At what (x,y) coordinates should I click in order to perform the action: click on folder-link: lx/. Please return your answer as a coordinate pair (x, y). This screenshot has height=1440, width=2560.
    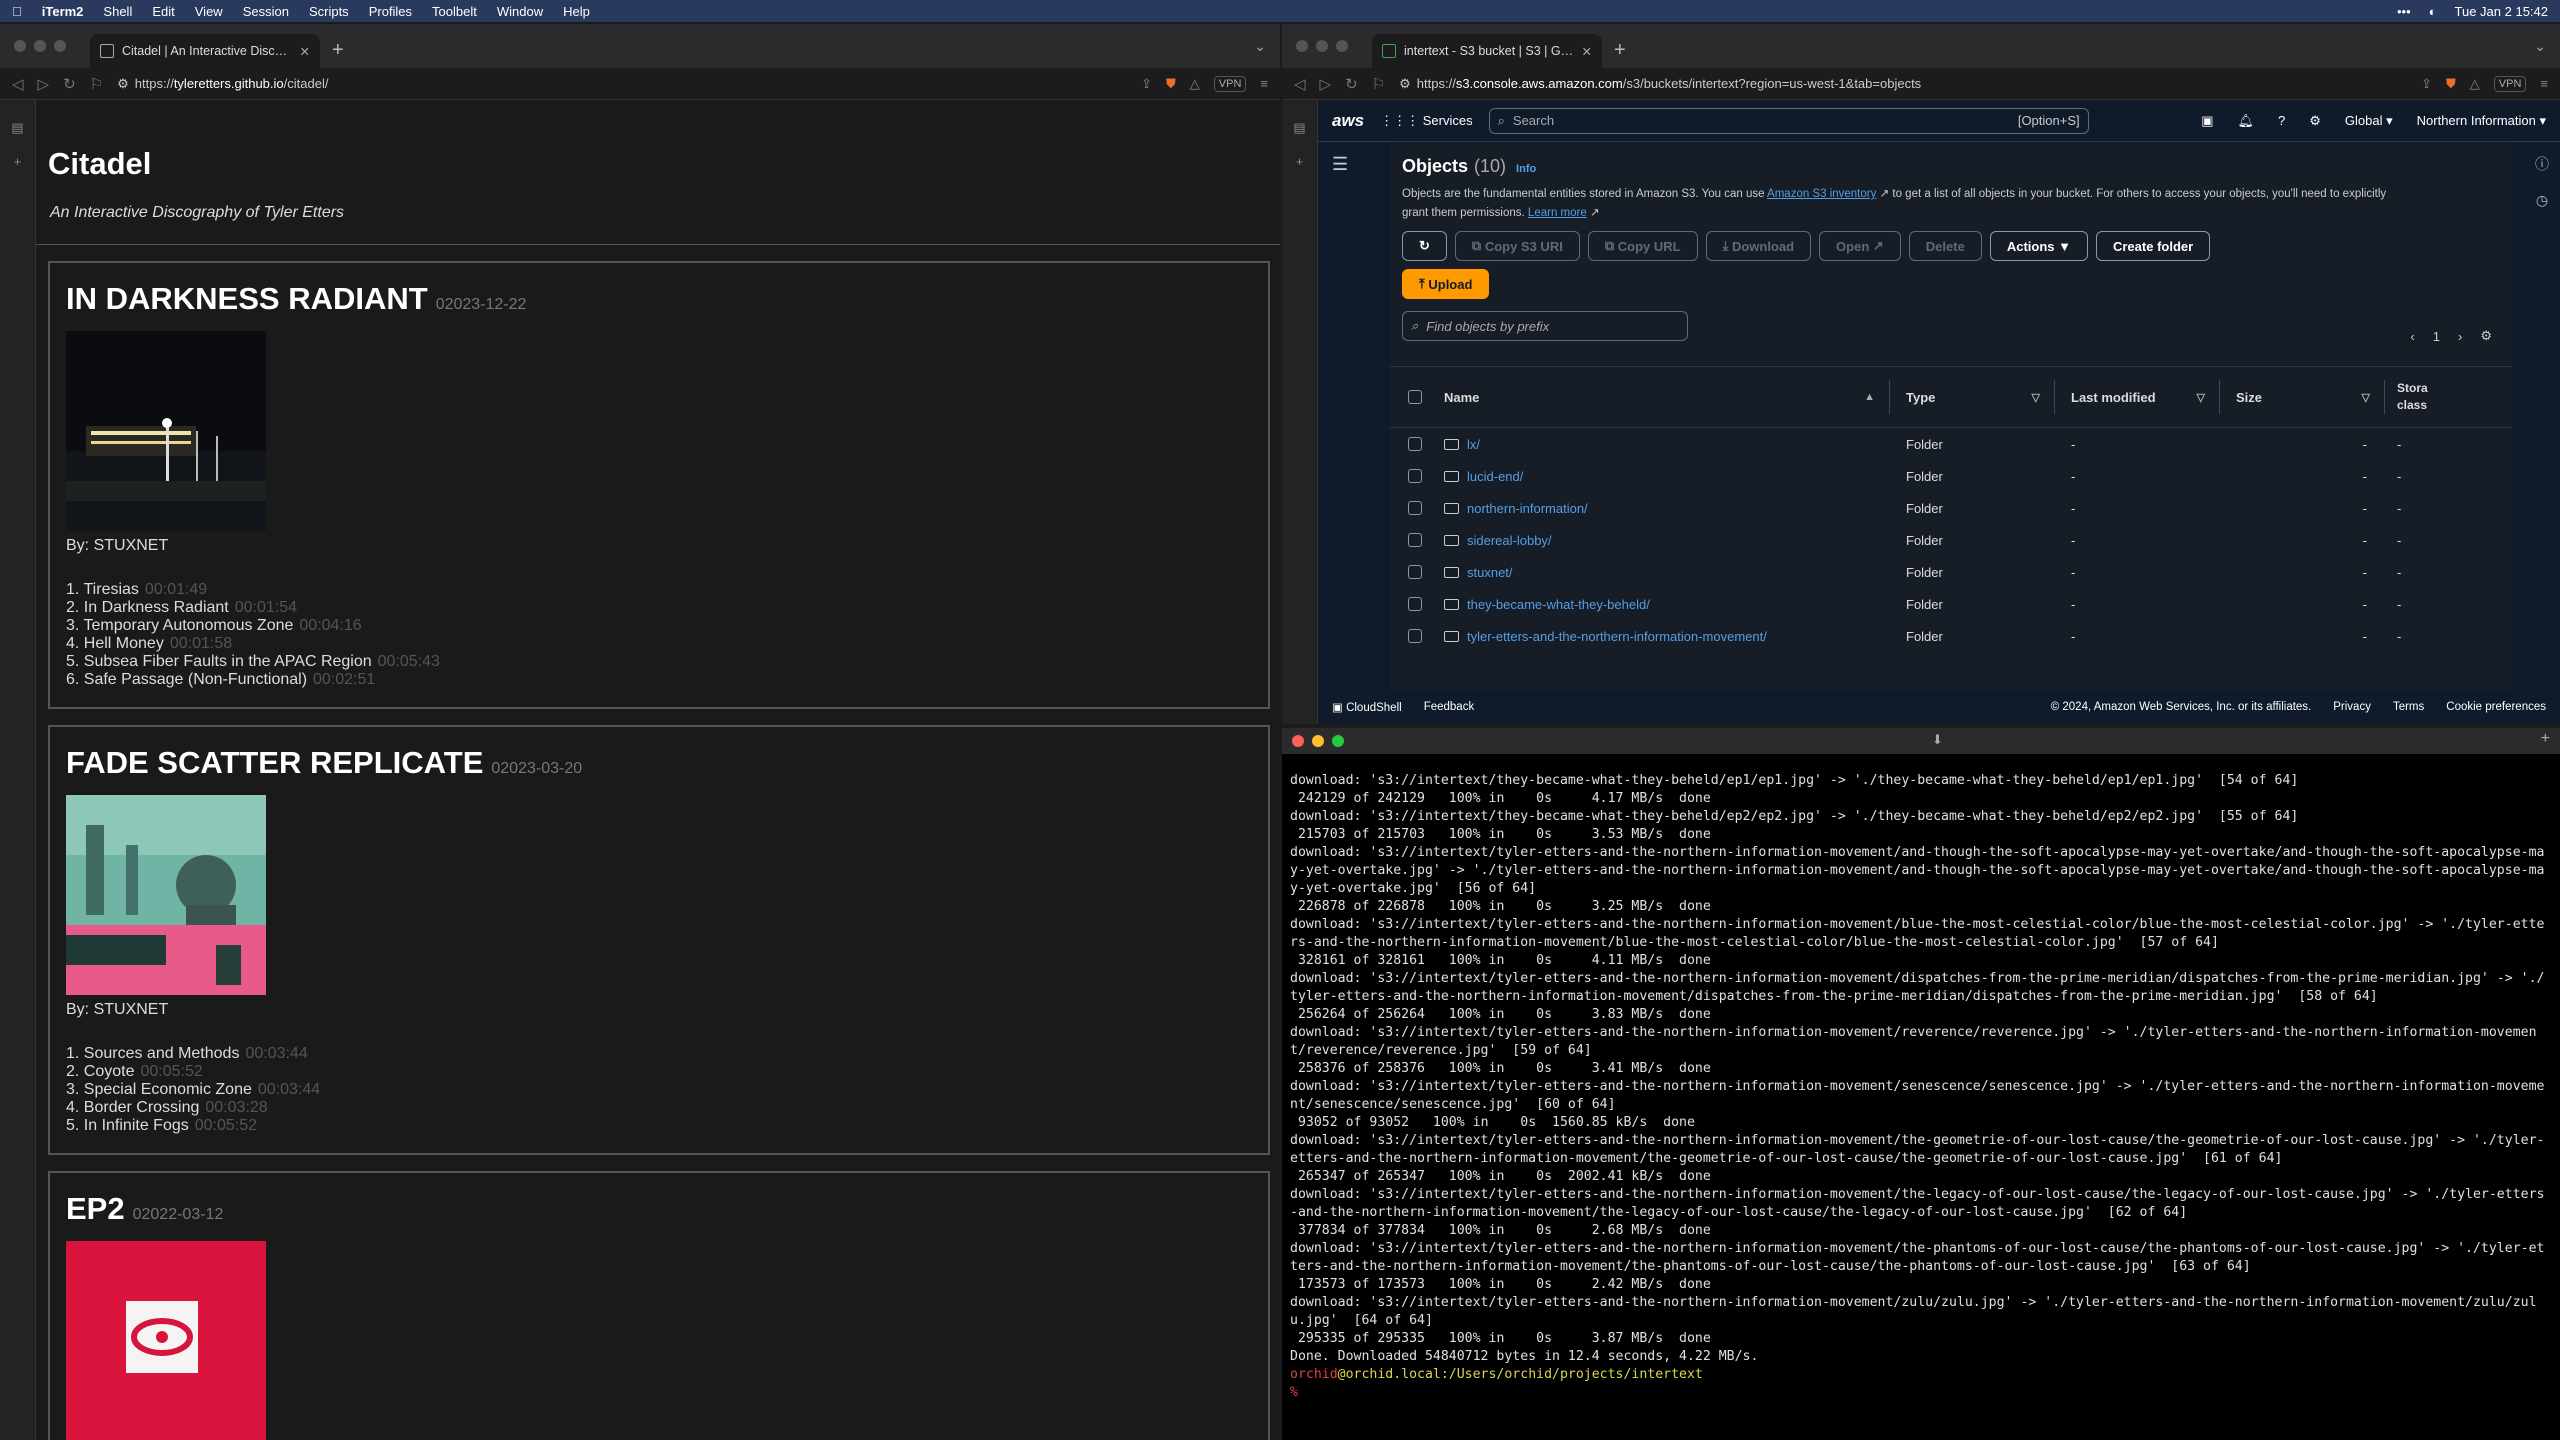
    Looking at the image, I should click on (1473, 444).